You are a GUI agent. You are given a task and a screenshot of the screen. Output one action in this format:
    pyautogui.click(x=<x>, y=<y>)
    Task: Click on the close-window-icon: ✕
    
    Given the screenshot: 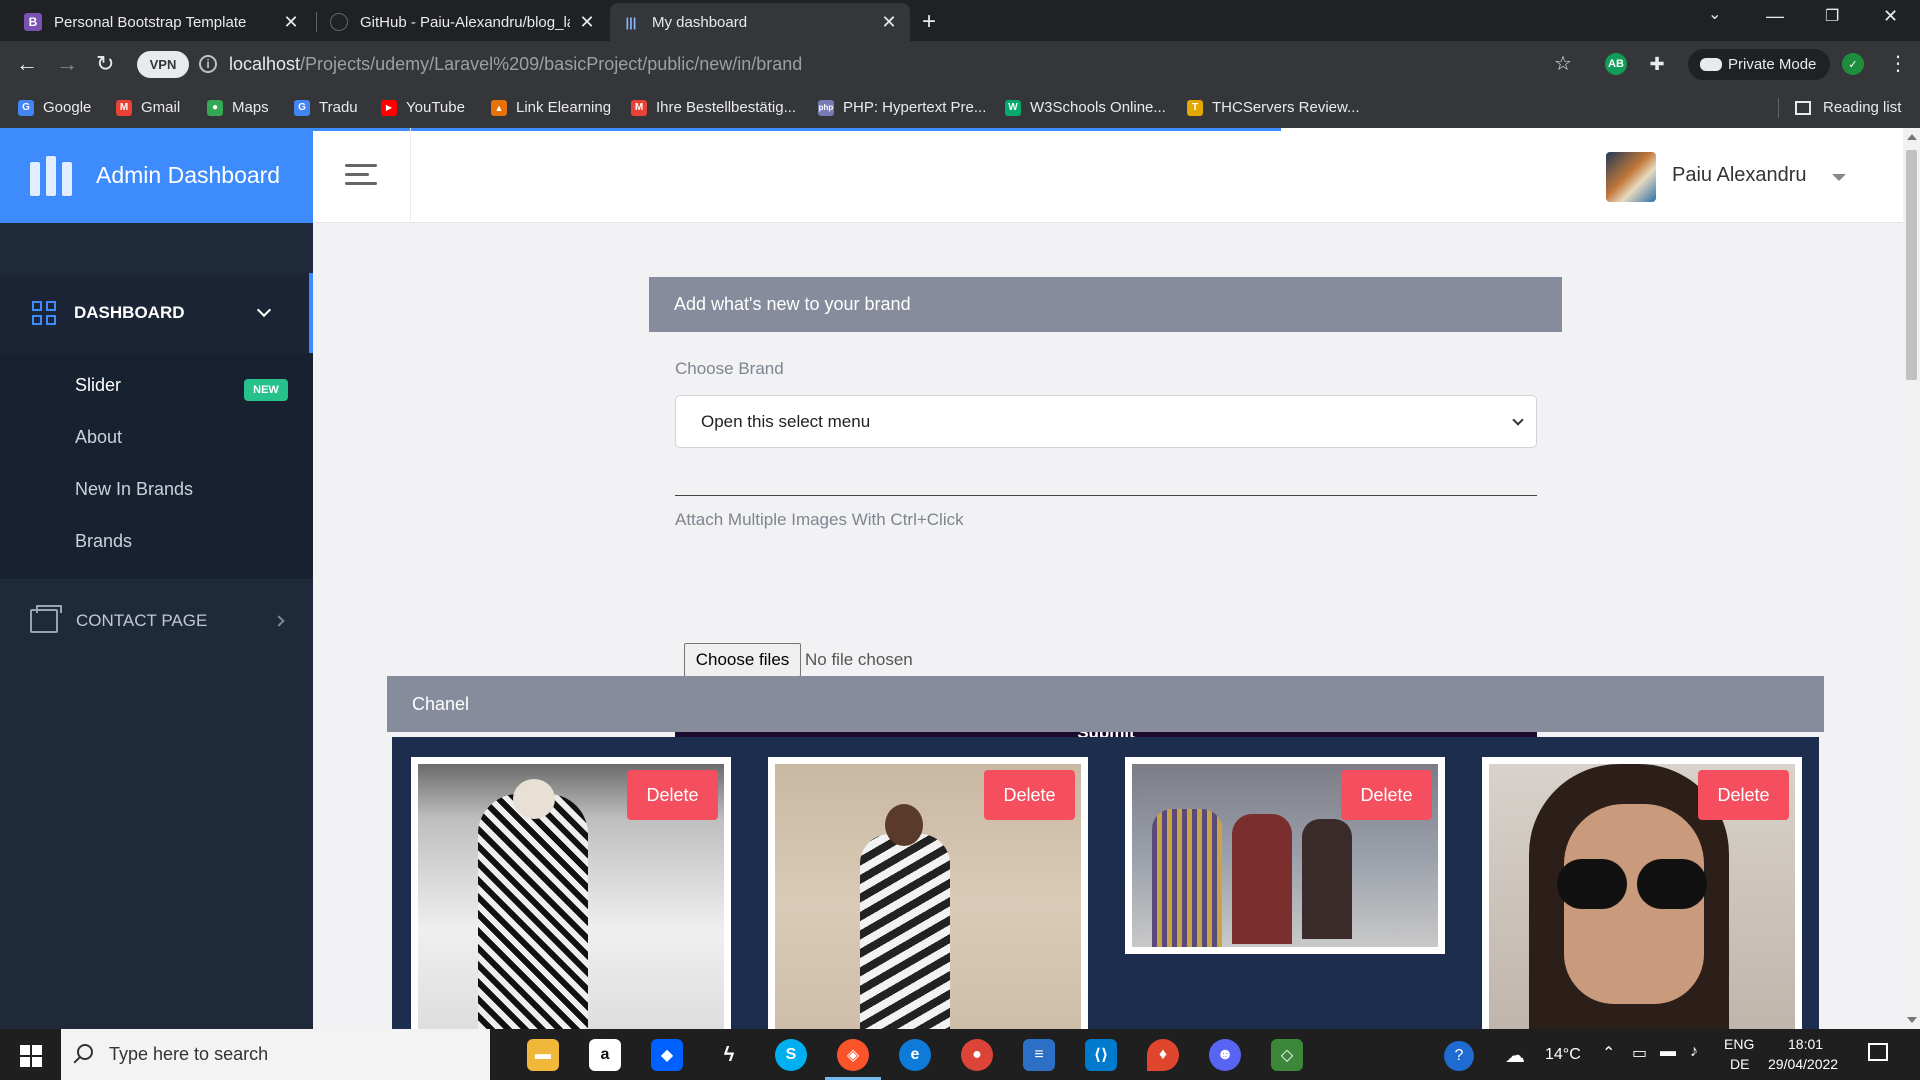 What is the action you would take?
    pyautogui.click(x=1890, y=16)
    